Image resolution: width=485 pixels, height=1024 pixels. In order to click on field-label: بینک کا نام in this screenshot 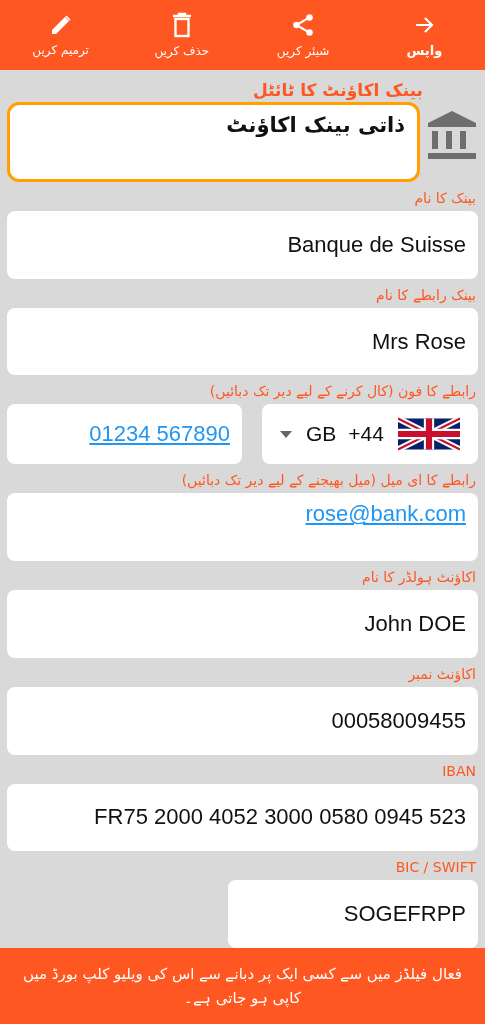, I will do `click(445, 198)`.